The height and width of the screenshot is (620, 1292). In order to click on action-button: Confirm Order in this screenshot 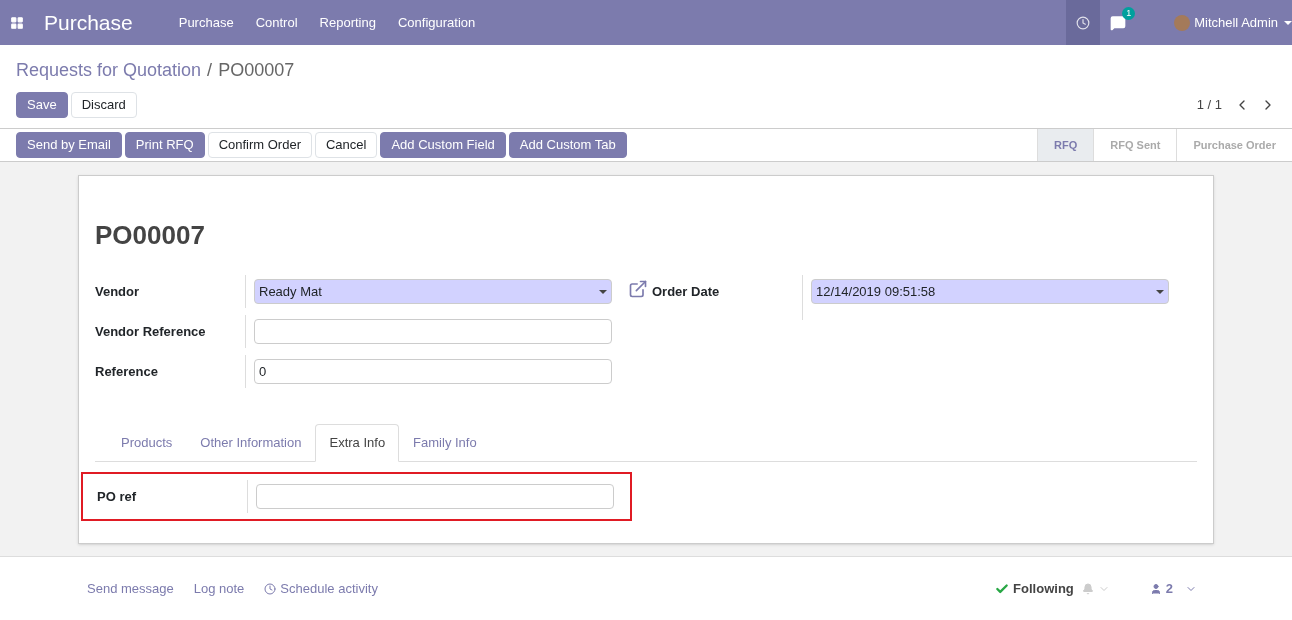, I will do `click(259, 145)`.